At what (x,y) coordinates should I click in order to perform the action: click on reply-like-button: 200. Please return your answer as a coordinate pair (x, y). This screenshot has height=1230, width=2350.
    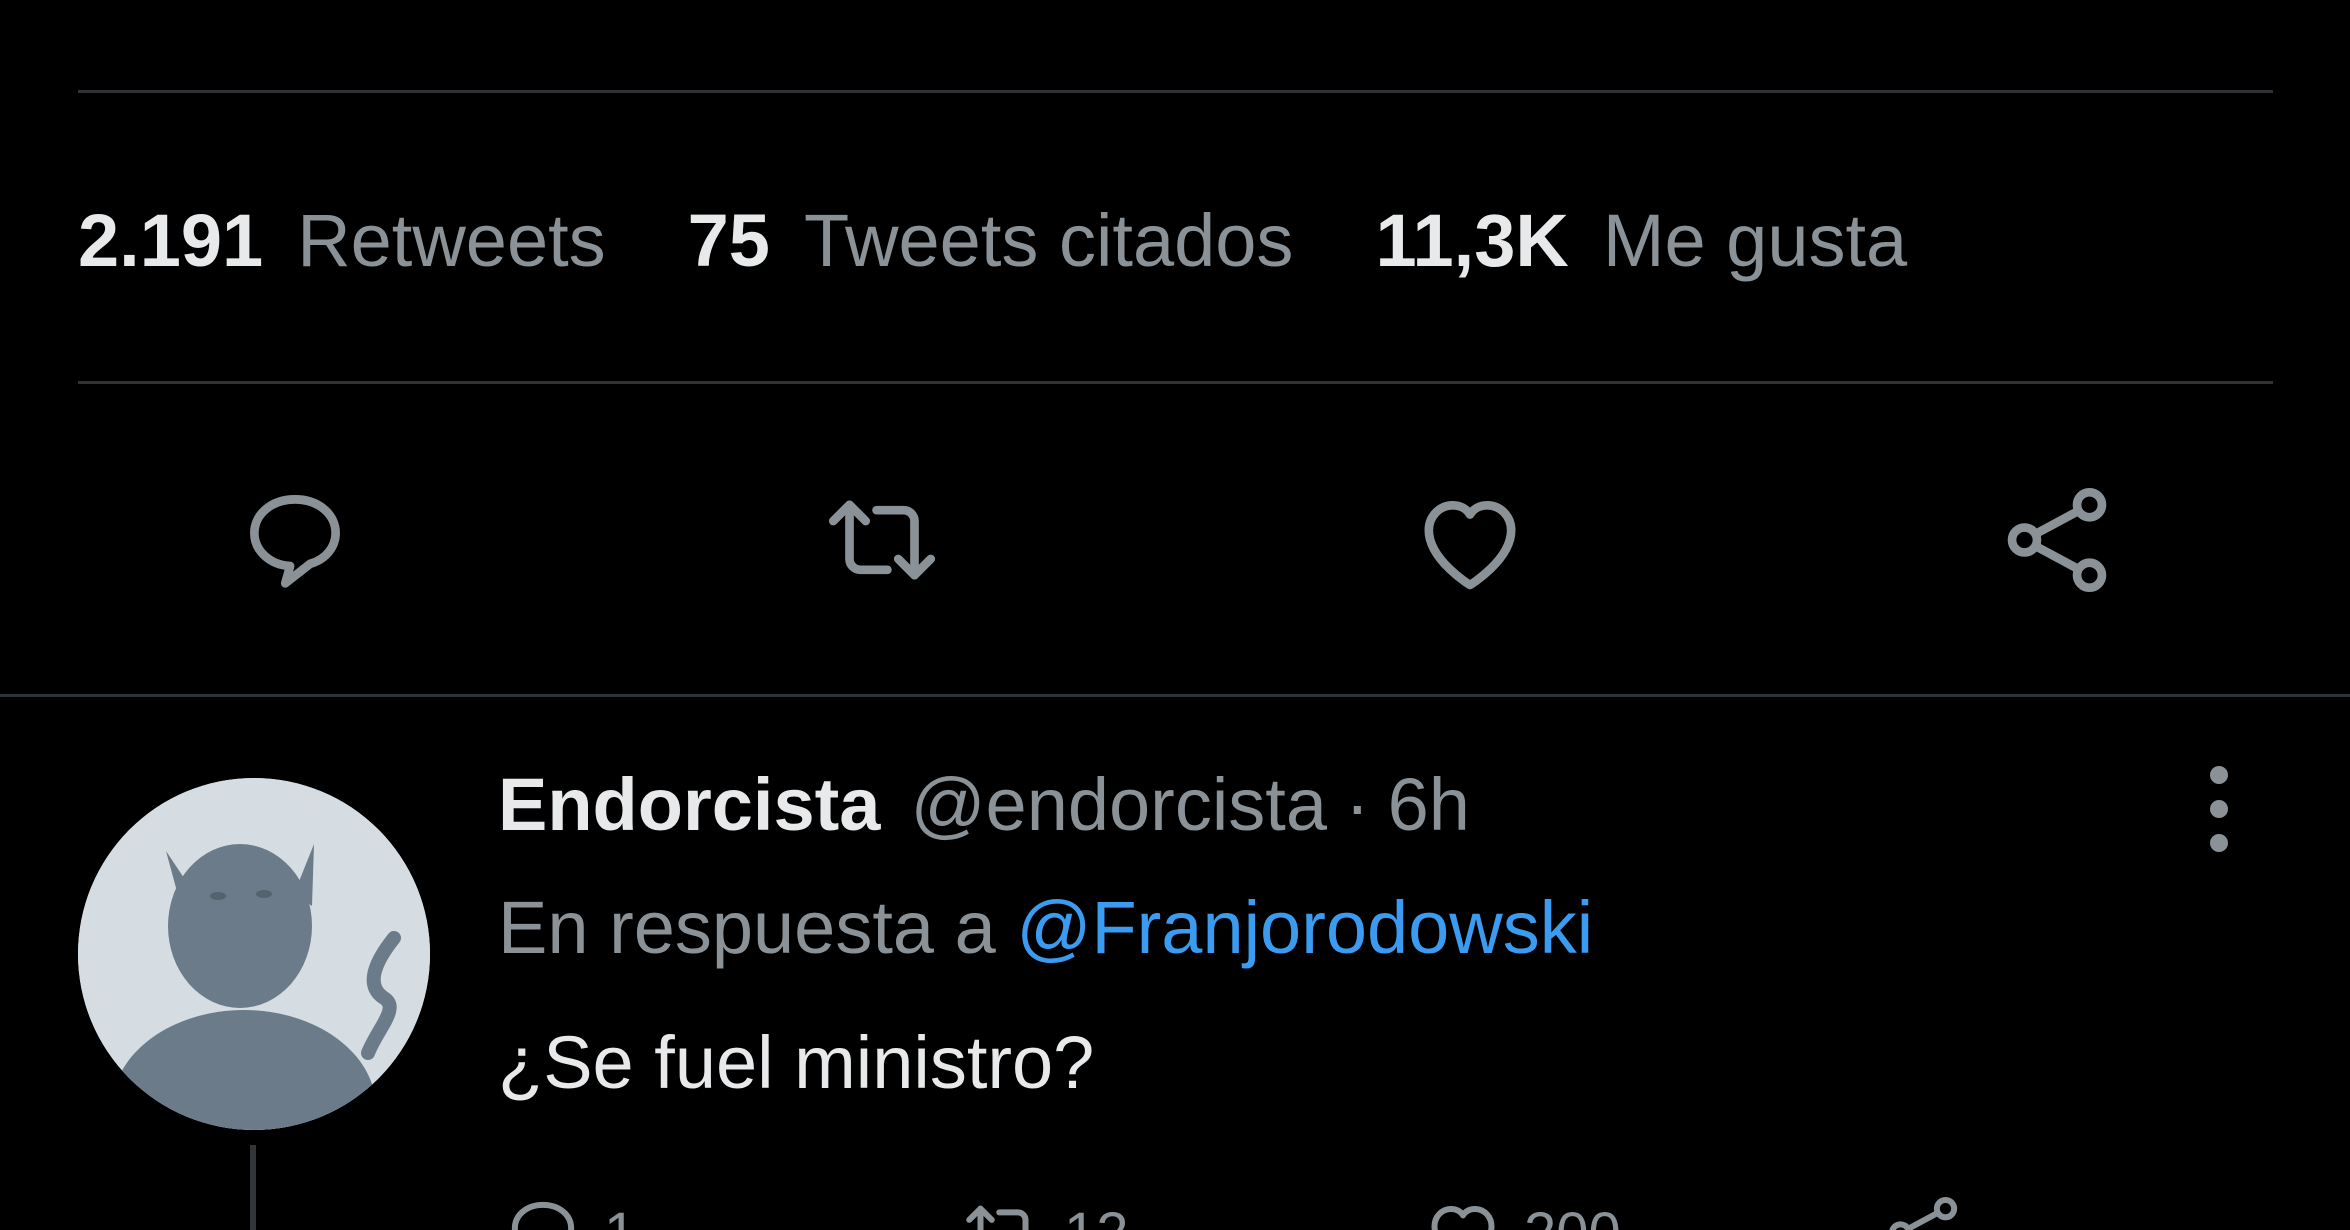
    Looking at the image, I should click on (1519, 1209).